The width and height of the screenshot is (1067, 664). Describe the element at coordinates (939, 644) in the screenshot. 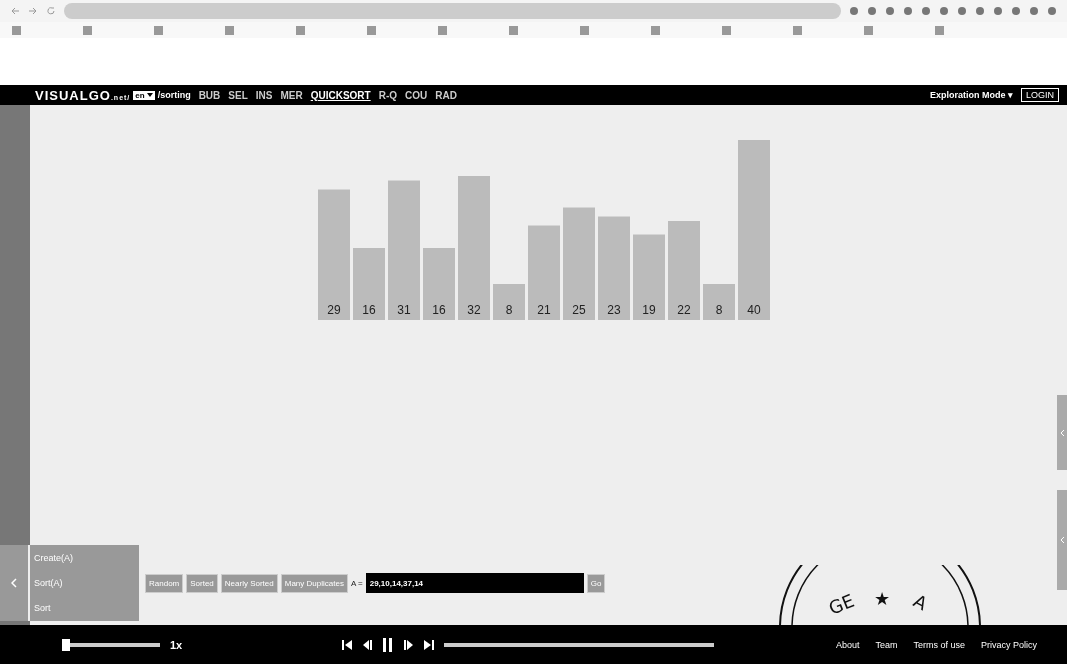

I see `footer-link: Terms of use` at that location.